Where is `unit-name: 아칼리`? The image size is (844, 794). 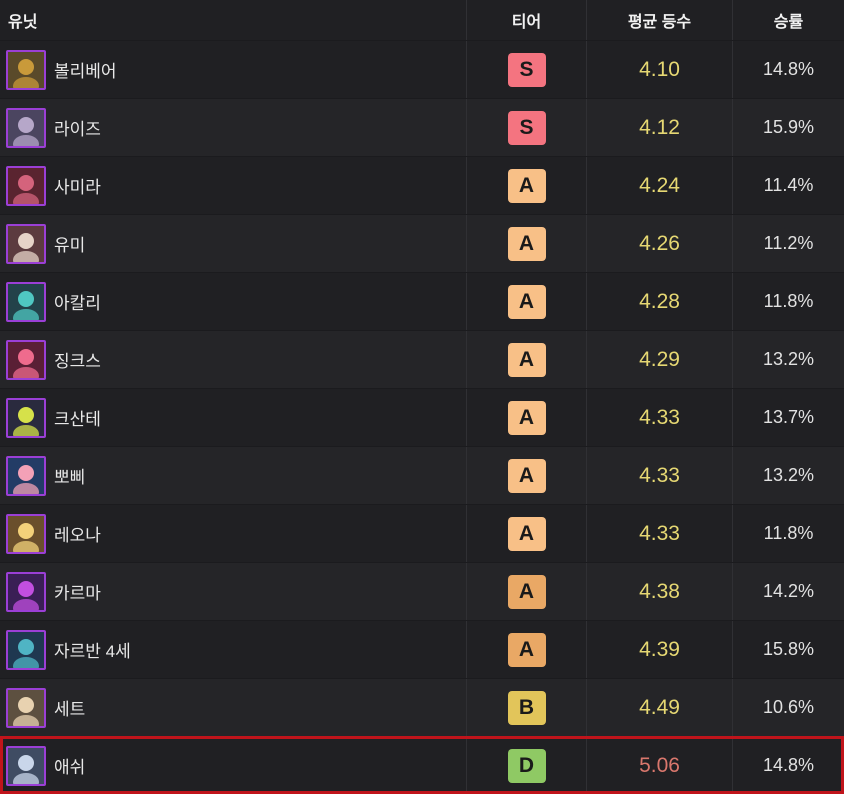
unit-name: 아칼리 is located at coordinates (77, 301).